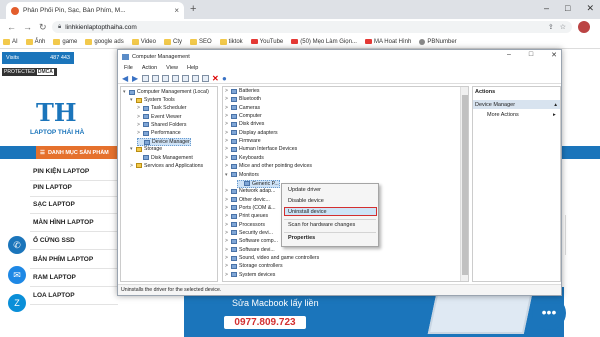 The height and width of the screenshot is (337, 600). I want to click on device-category: > Cameras, so click(242, 108).